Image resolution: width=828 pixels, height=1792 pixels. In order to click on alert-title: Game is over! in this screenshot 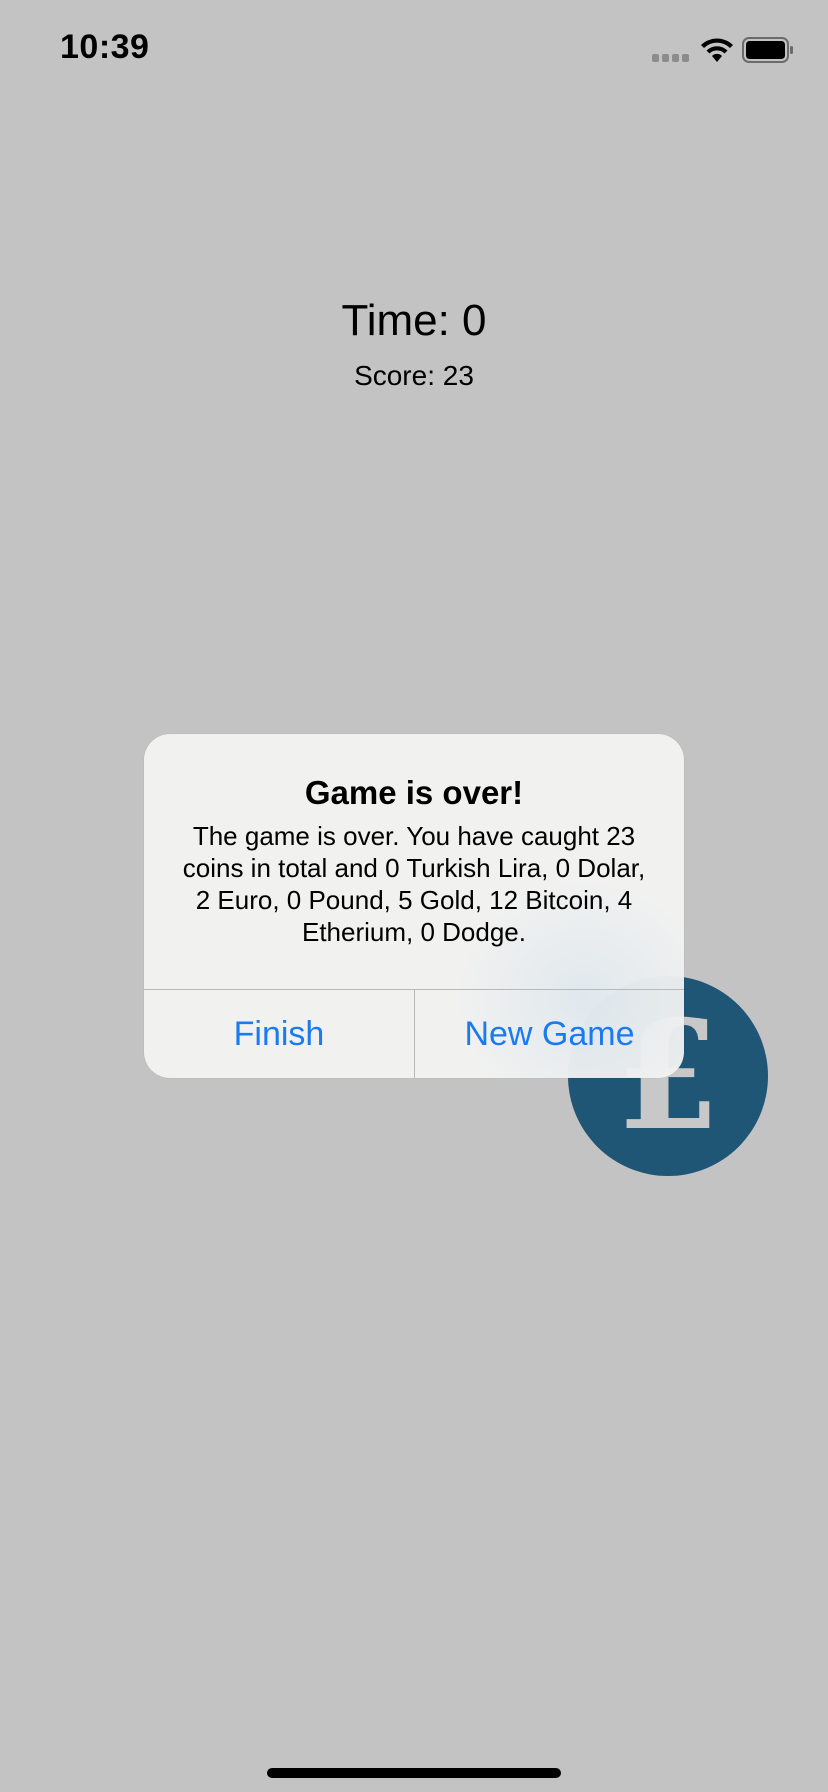, I will do `click(414, 792)`.